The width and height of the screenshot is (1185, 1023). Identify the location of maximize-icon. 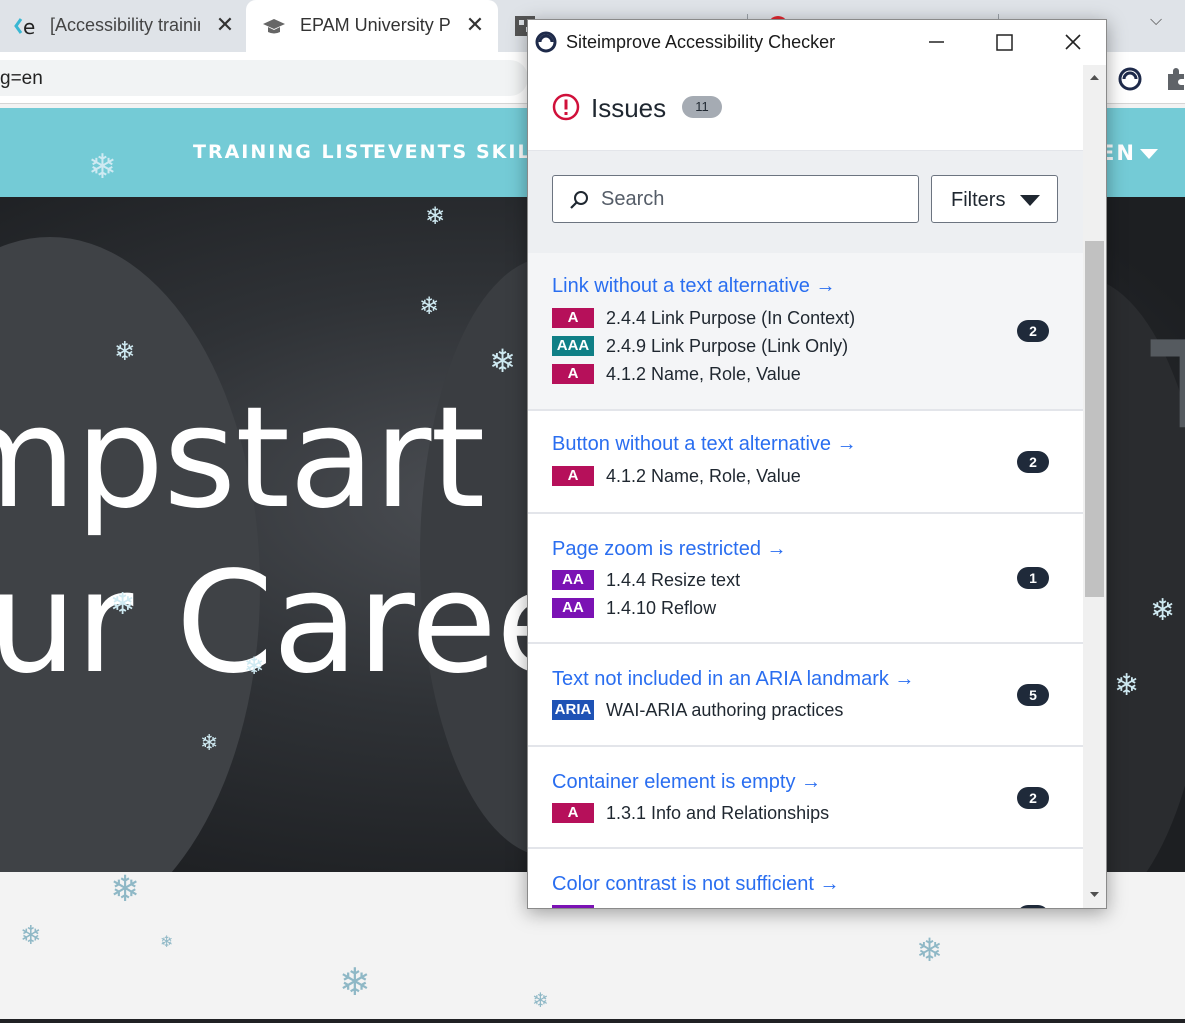
(1003, 42).